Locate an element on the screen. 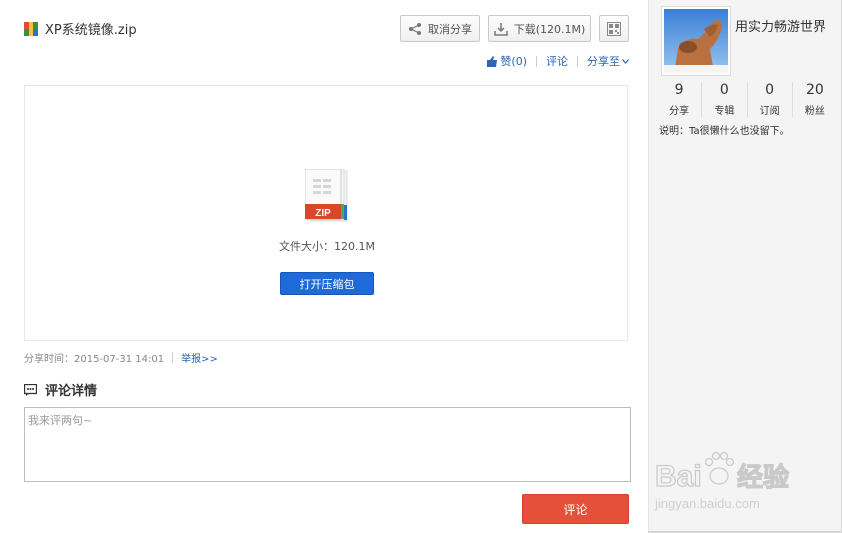 This screenshot has width=842, height=533. stat-shares: 9 分享 is located at coordinates (680, 99).